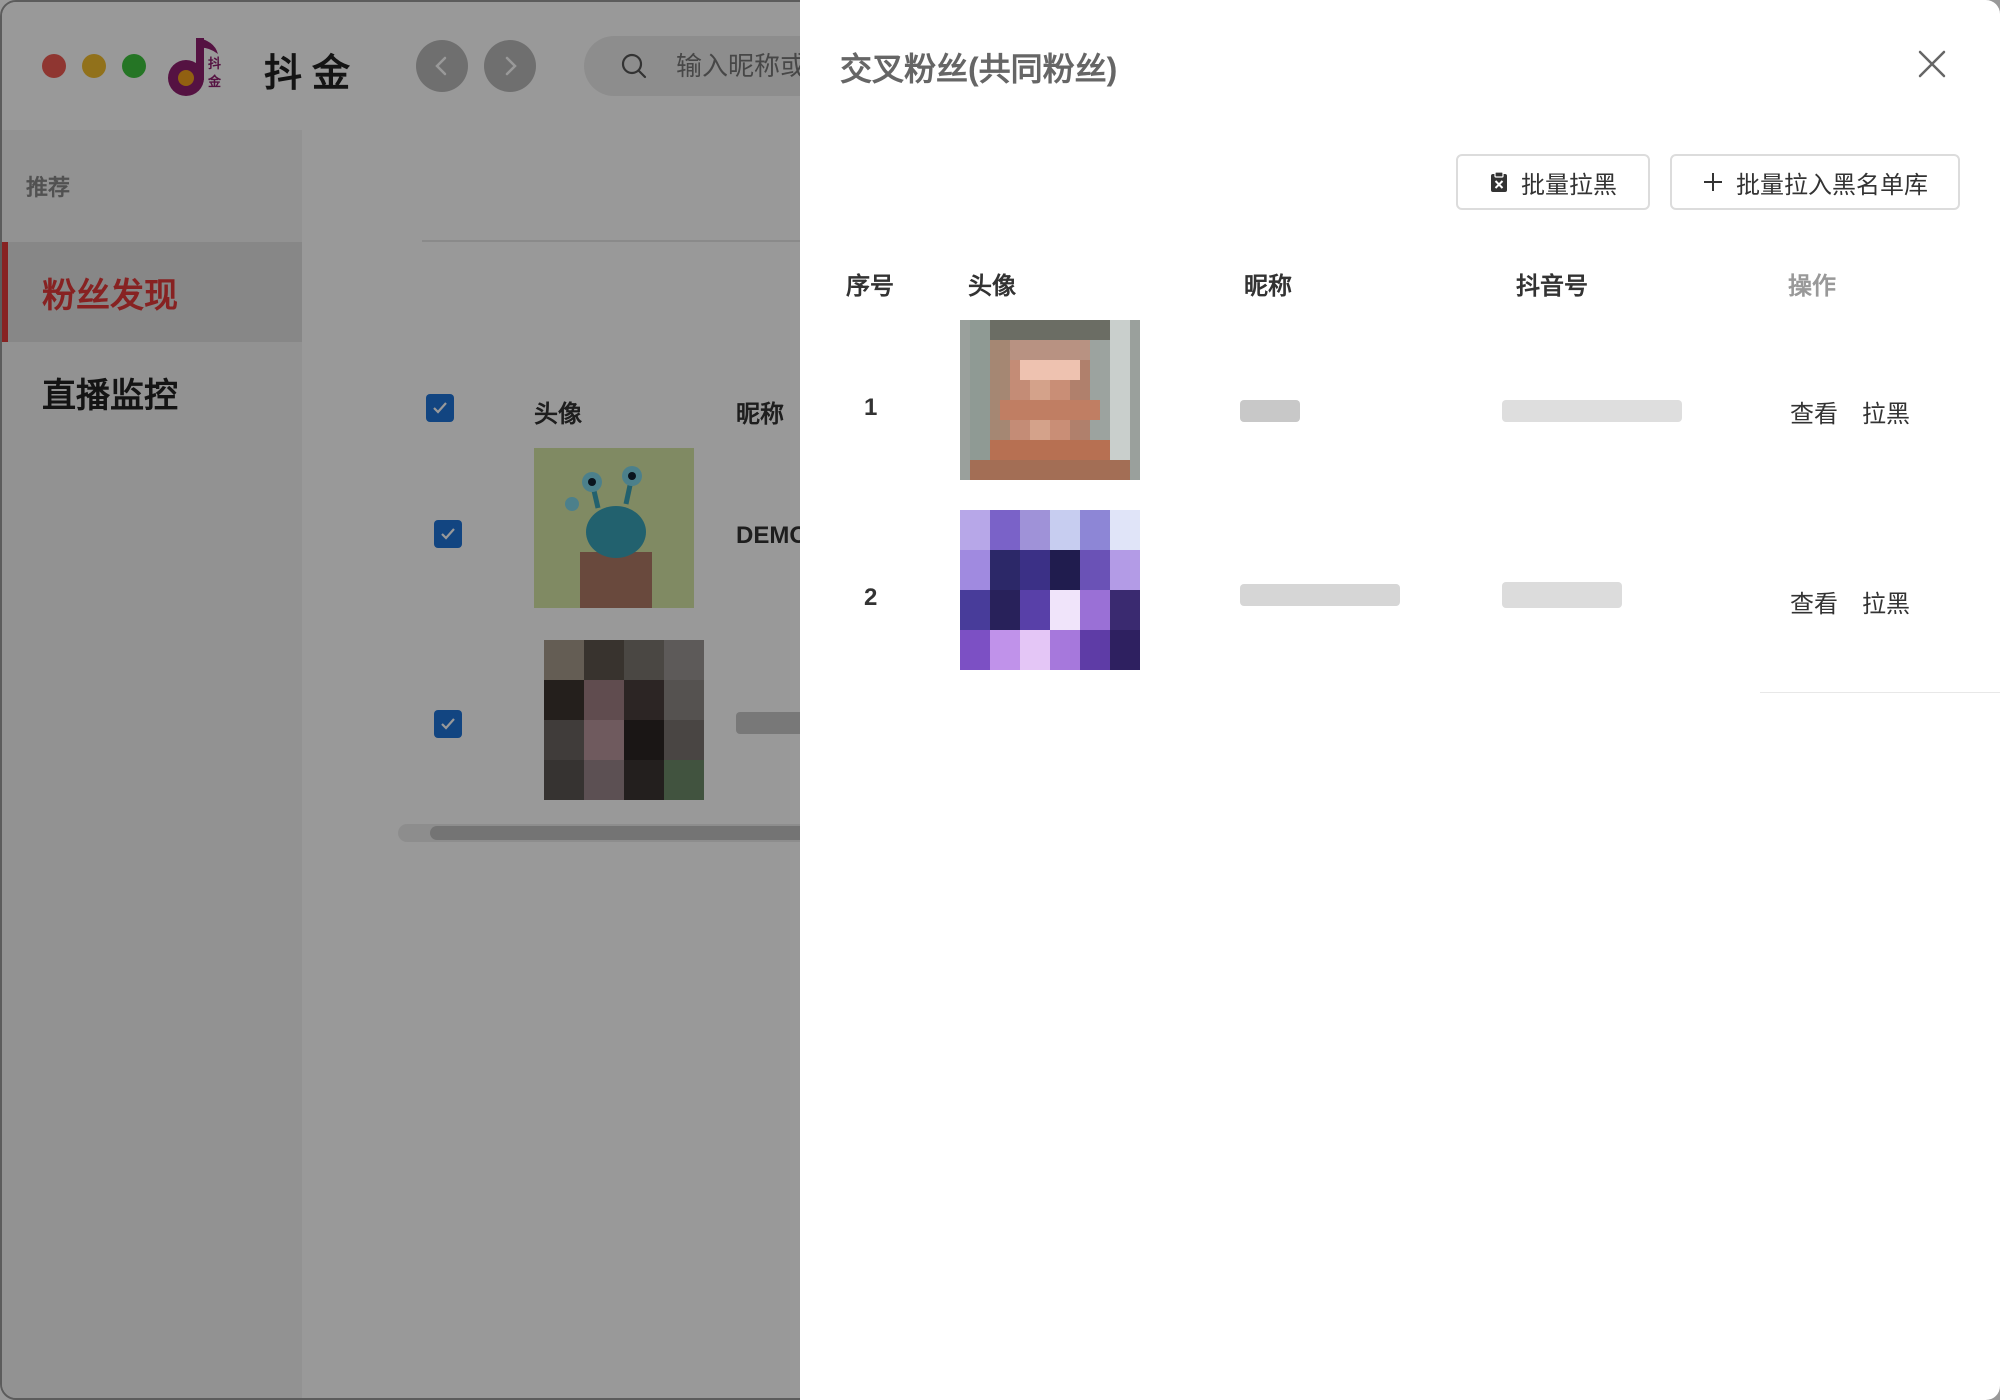  What do you see at coordinates (1932, 64) in the screenshot?
I see `close-icon` at bounding box center [1932, 64].